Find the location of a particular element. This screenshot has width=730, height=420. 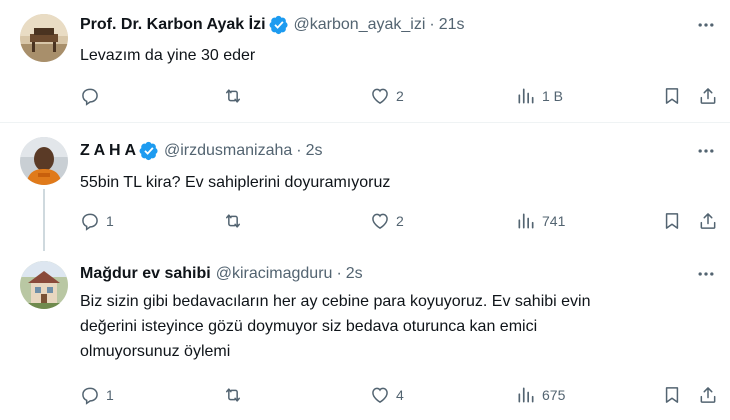

author-name: Prof. Dr. Karbon Ayak İzi is located at coordinates (173, 25).